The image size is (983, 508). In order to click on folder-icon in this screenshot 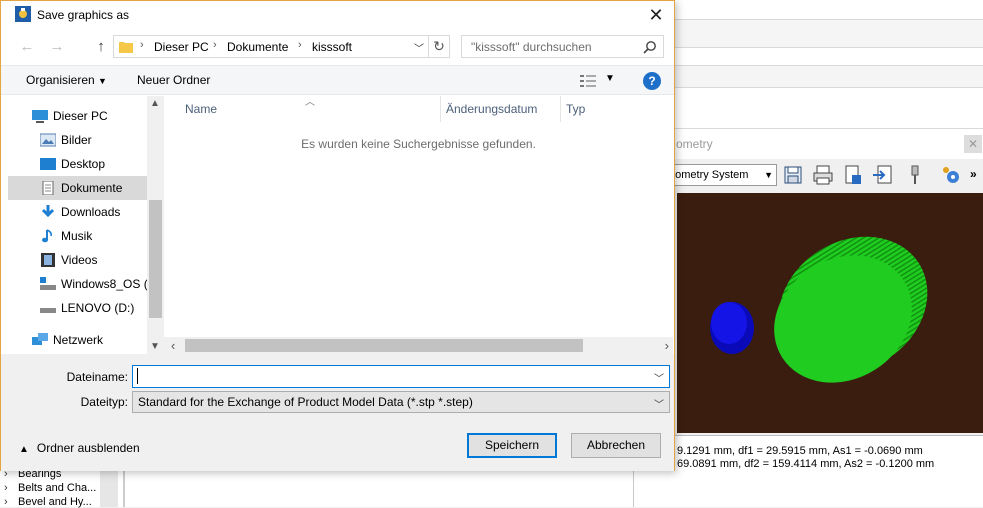, I will do `click(126, 47)`.